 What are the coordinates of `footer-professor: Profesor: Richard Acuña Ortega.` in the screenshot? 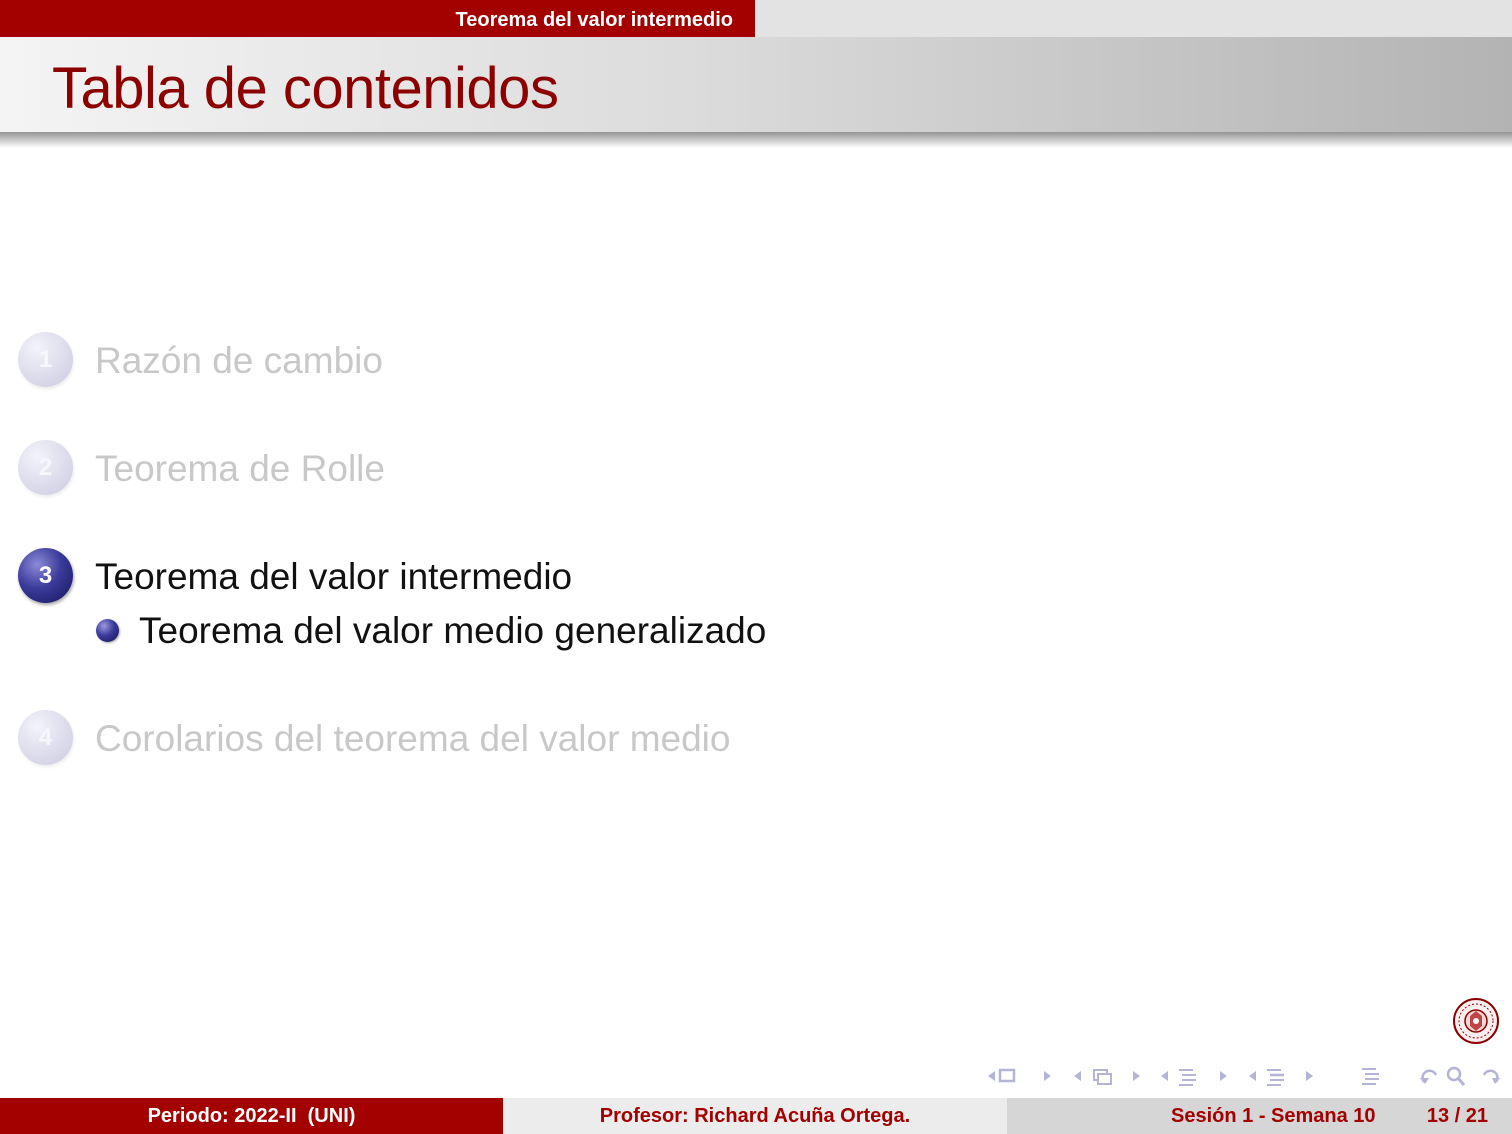 It's located at (755, 1115).